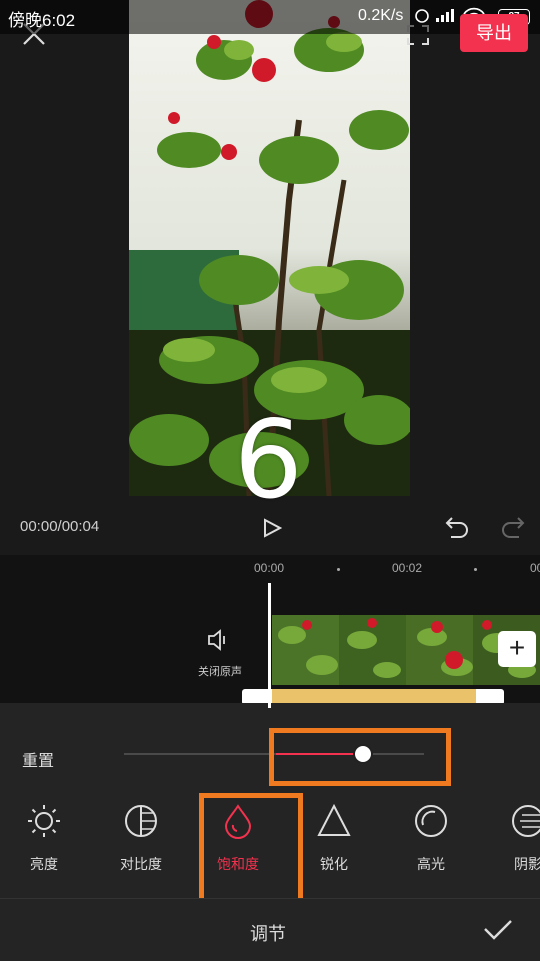 The image size is (540, 961). Describe the element at coordinates (517, 649) in the screenshot. I see `add-clip-button: +` at that location.